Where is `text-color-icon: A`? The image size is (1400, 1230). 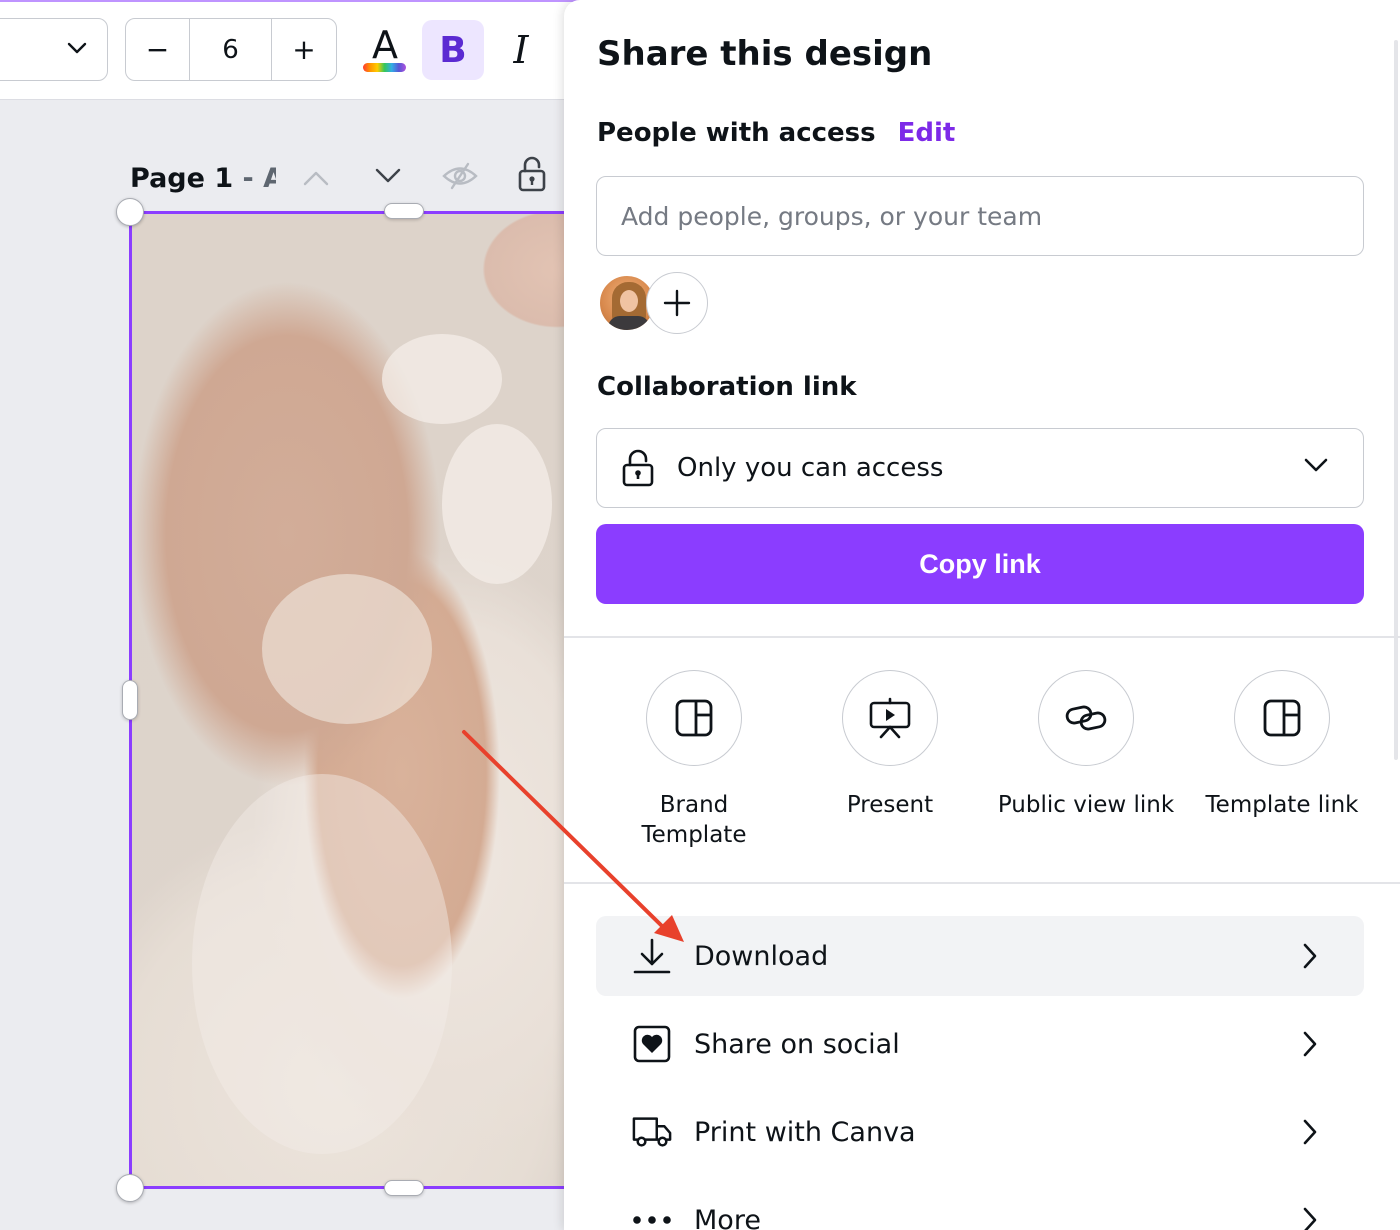
text-color-icon: A is located at coordinates (385, 45).